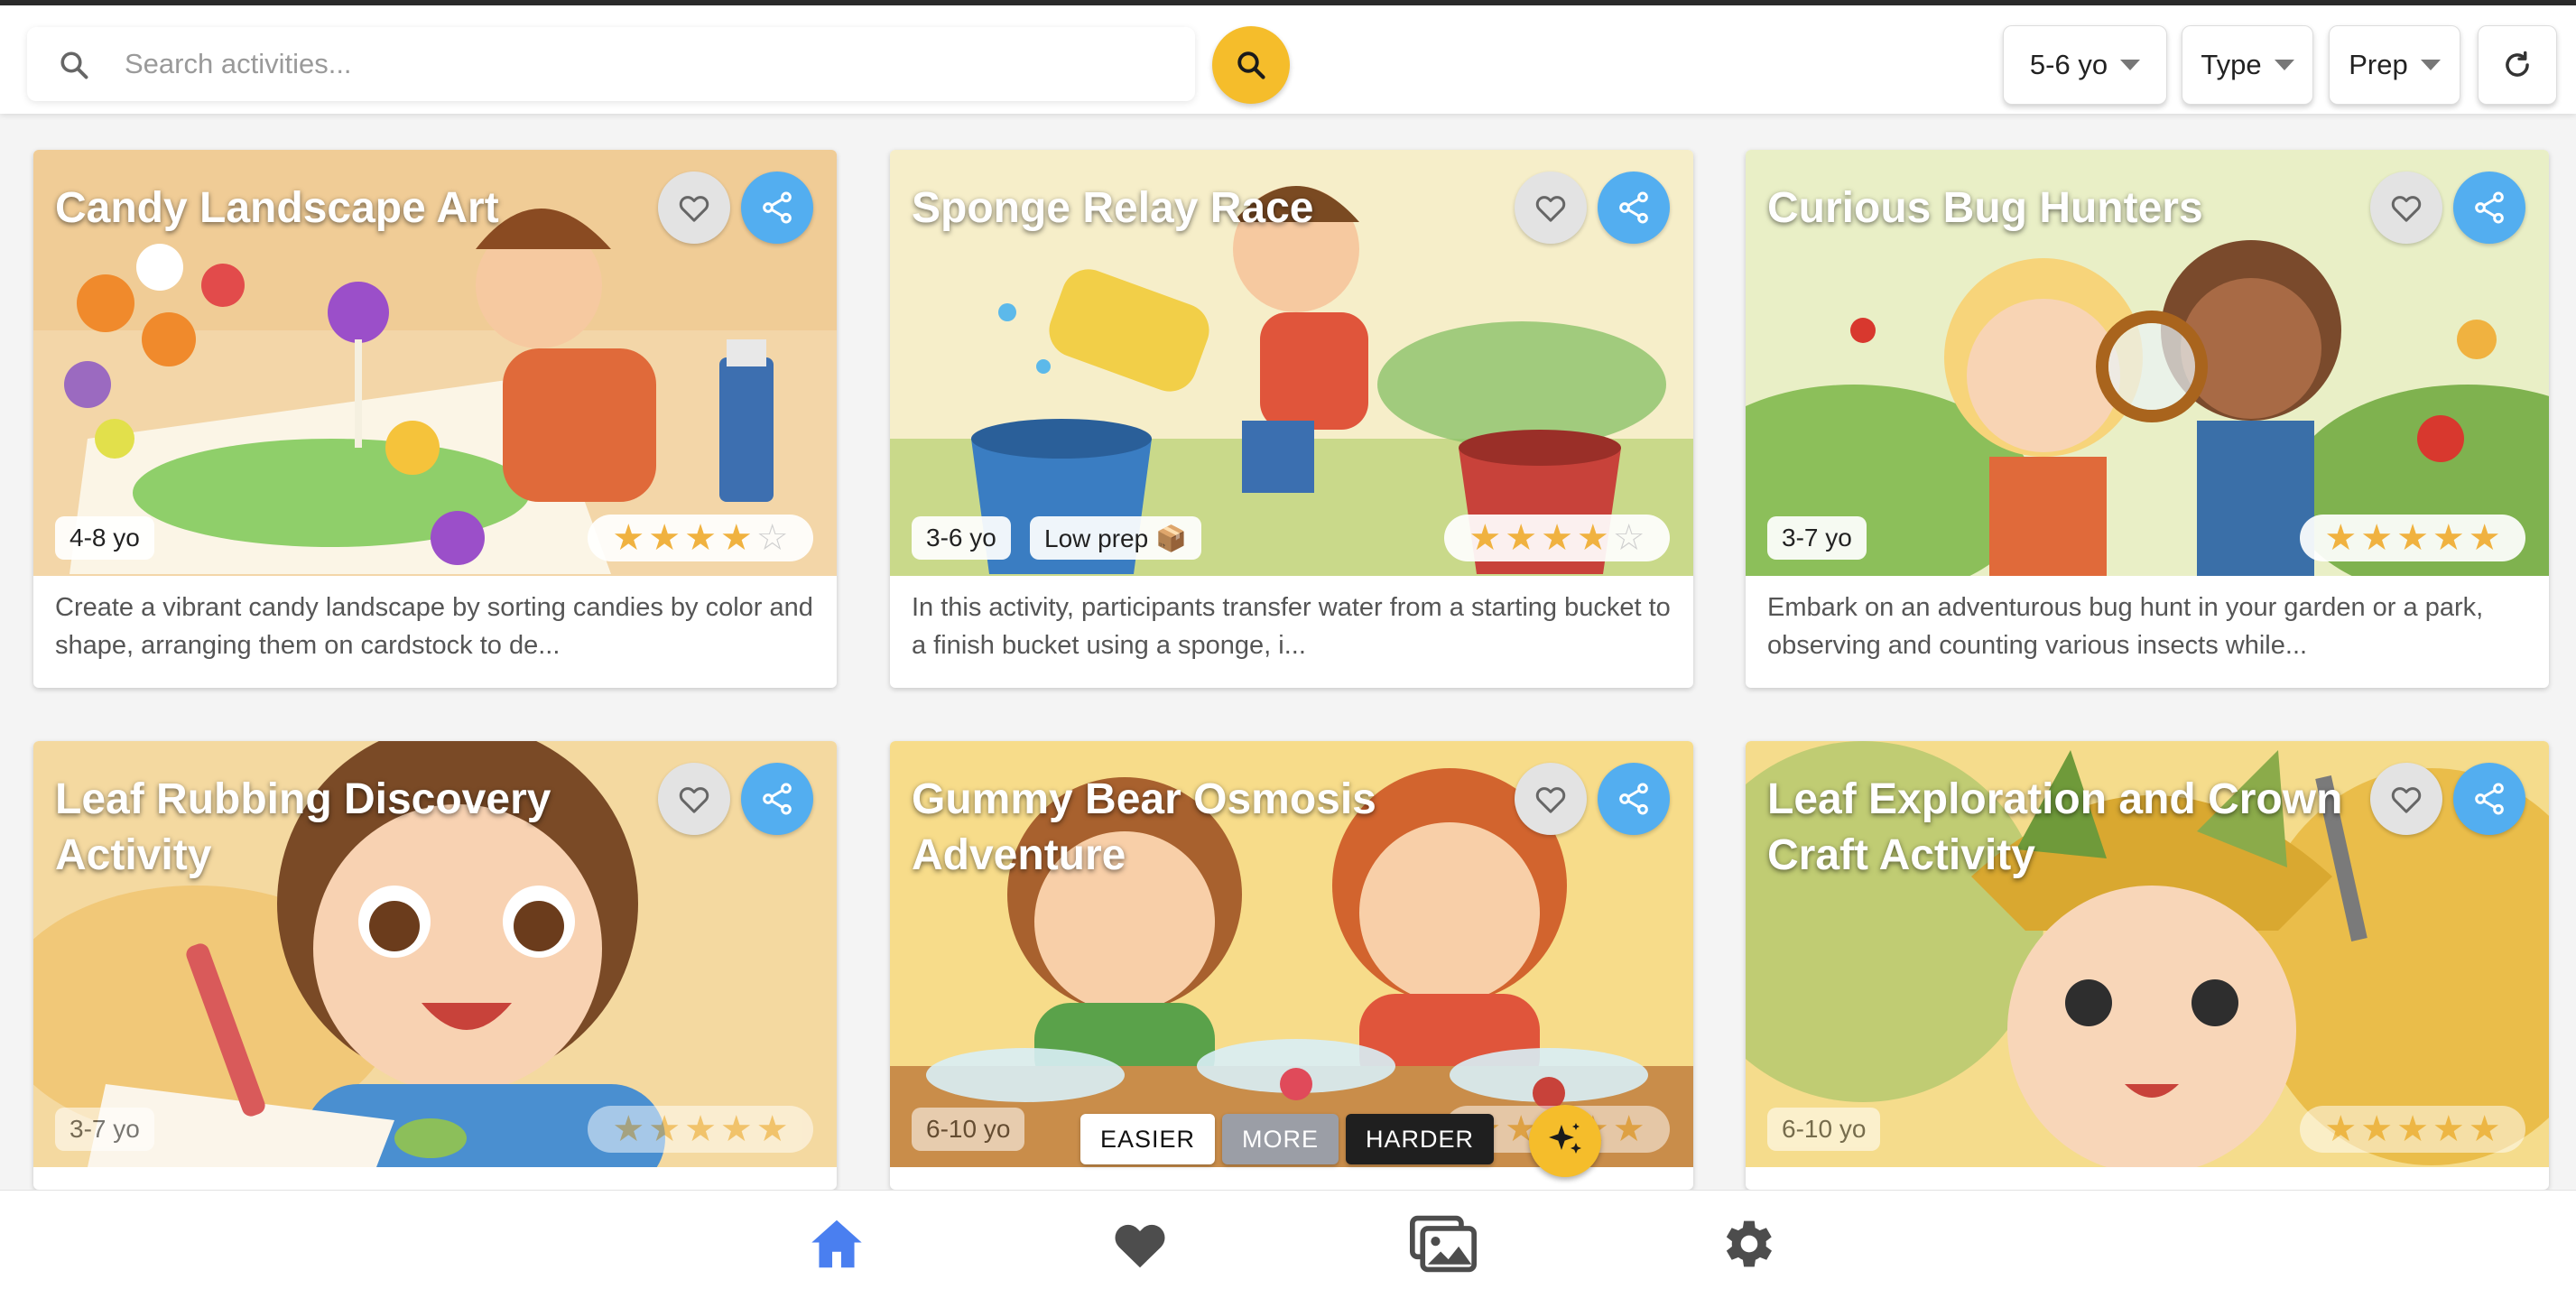  I want to click on home-icon, so click(836, 1243).